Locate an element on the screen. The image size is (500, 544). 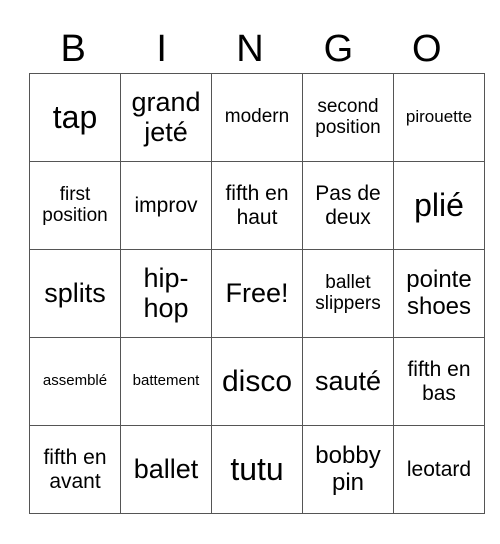
bingo-cell: splits is located at coordinates (75, 293).